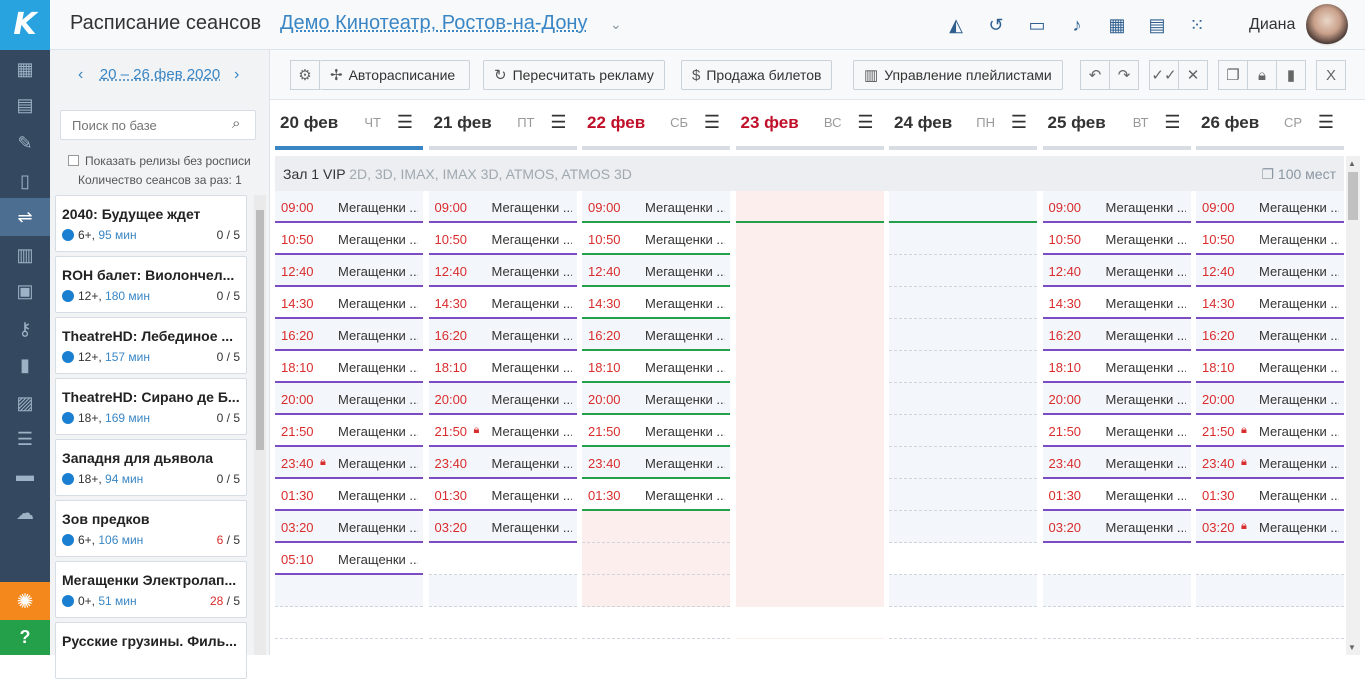 The height and width of the screenshot is (679, 1365). Describe the element at coordinates (1331, 75) in the screenshot. I see `excel-export-button: X` at that location.